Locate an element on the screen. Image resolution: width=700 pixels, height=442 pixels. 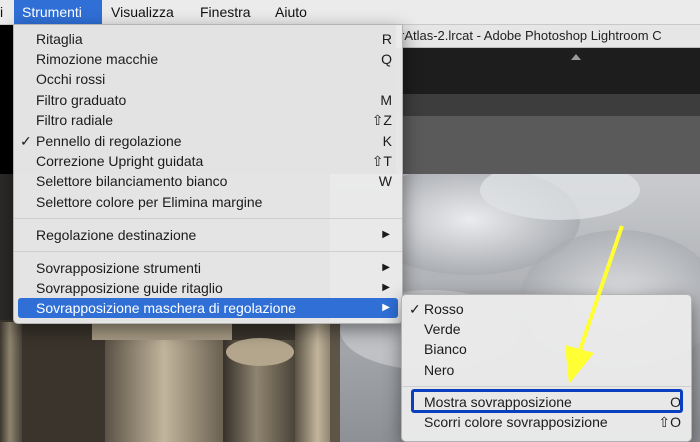
submenu-item-scorri-colore: Scorri colore sovrapposizione ⇧O is located at coordinates (546, 422).